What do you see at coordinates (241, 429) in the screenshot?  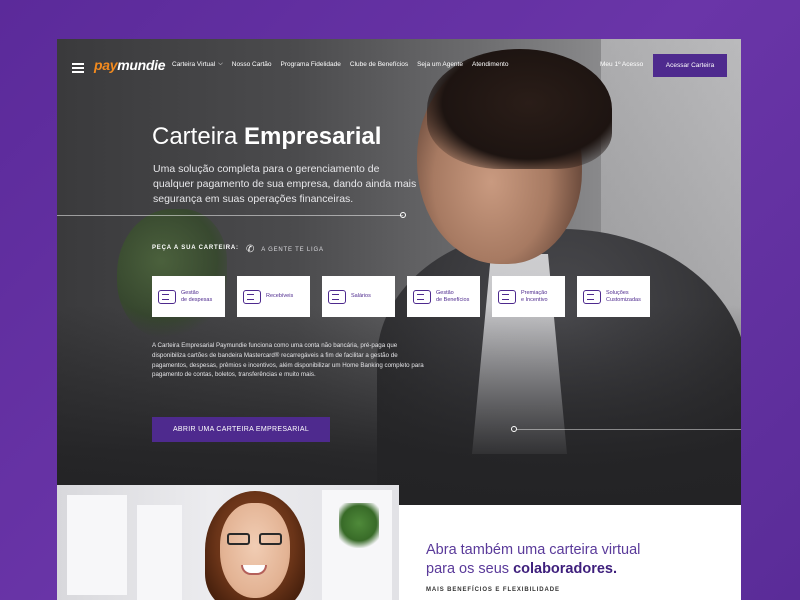 I see `abrir-carteira-button: ABRIR UMA CARTEIRA EMPRESARIAL` at bounding box center [241, 429].